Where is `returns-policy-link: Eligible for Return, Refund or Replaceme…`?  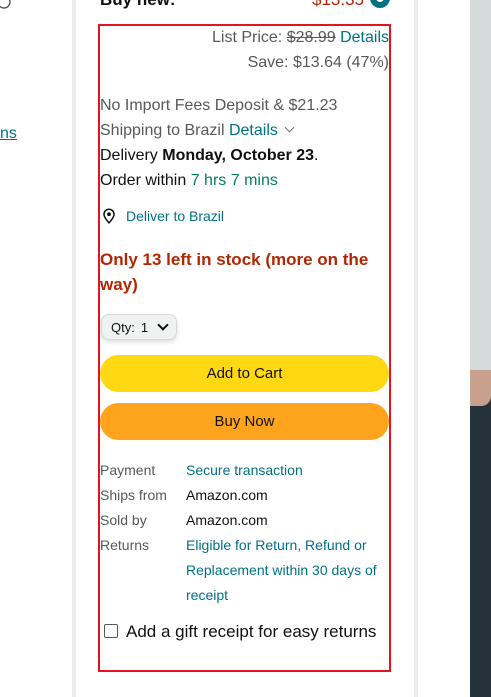 returns-policy-link: Eligible for Return, Refund or Replaceme… is located at coordinates (287, 570).